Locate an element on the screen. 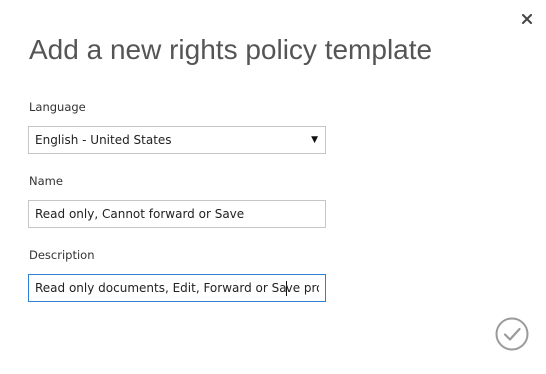 Image resolution: width=546 pixels, height=374 pixels. confirm-button is located at coordinates (512, 334).